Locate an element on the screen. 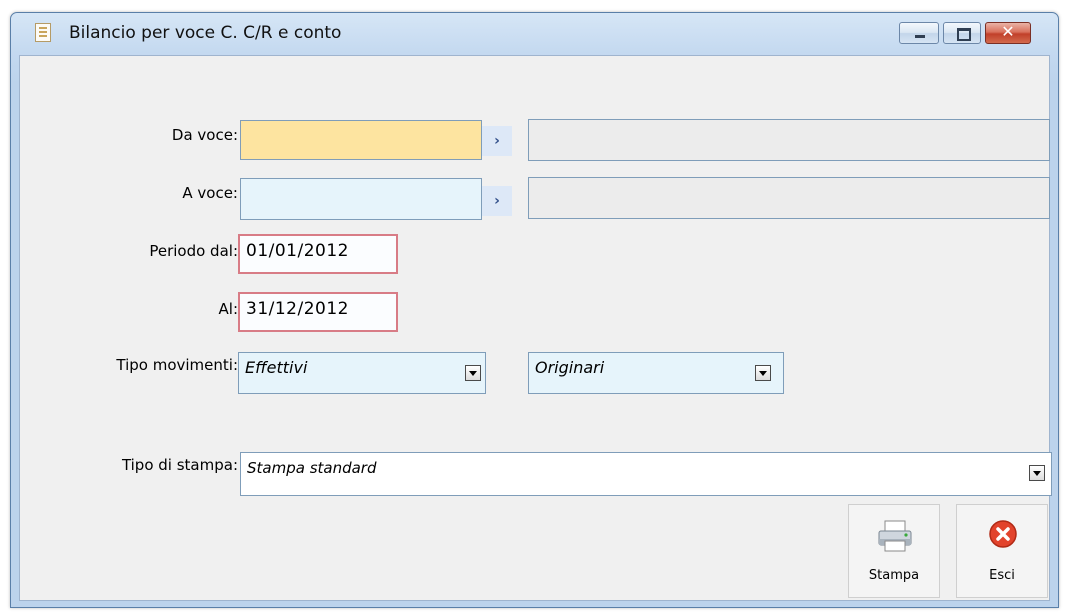  maximize-icon is located at coordinates (964, 34).